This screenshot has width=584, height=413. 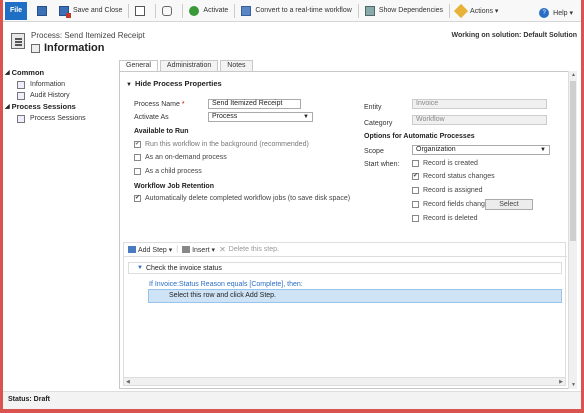 What do you see at coordinates (18, 41) in the screenshot?
I see `process-entity-icon` at bounding box center [18, 41].